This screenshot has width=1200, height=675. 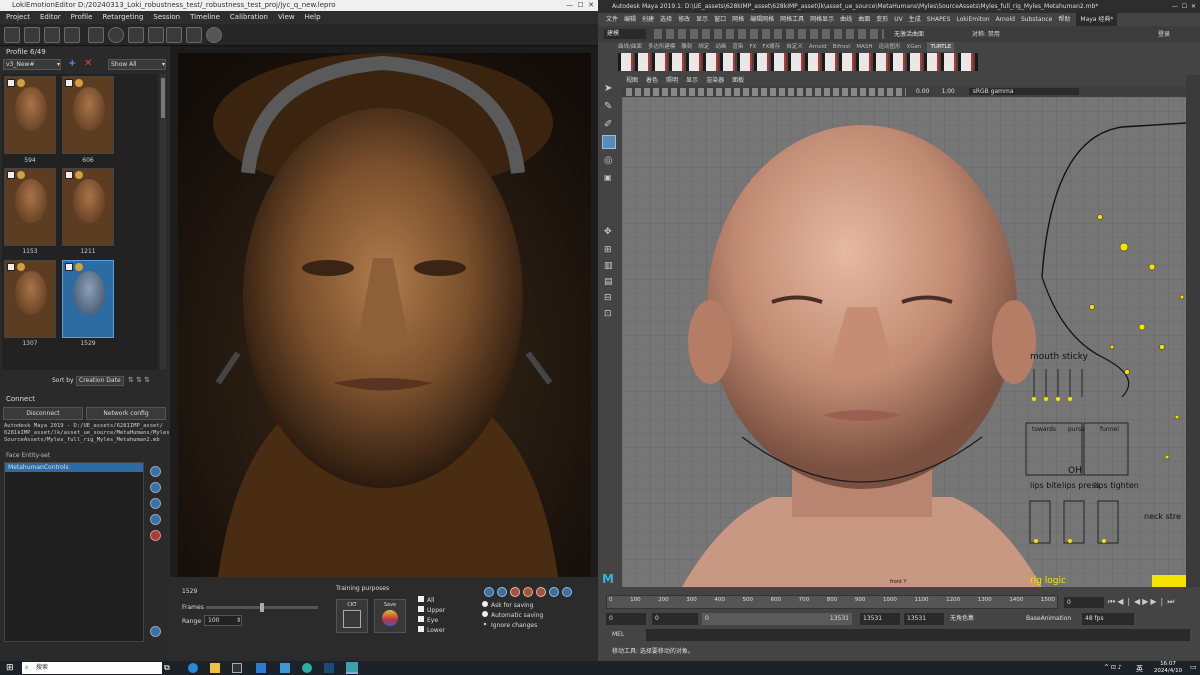 I want to click on maya-menu-item: 编辑网格, so click(x=762, y=19).